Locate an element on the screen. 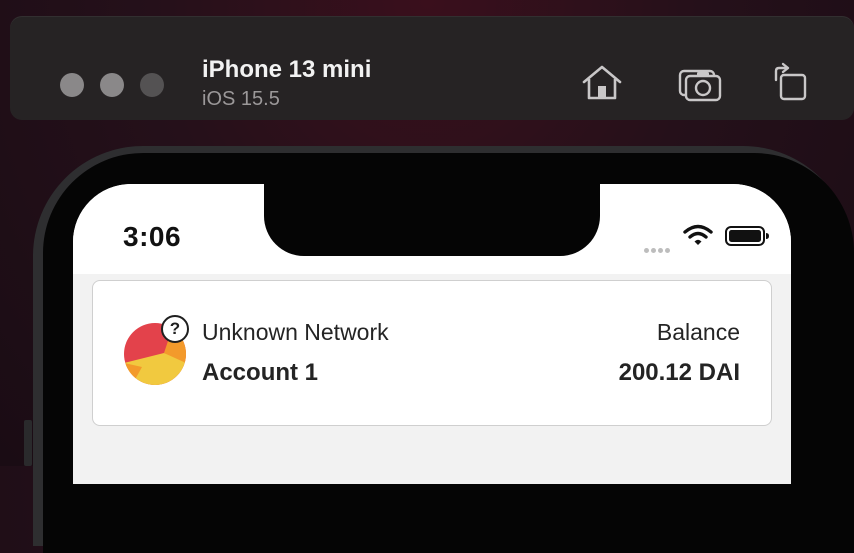 The width and height of the screenshot is (854, 553). os-version: iOS 15.5 is located at coordinates (241, 99).